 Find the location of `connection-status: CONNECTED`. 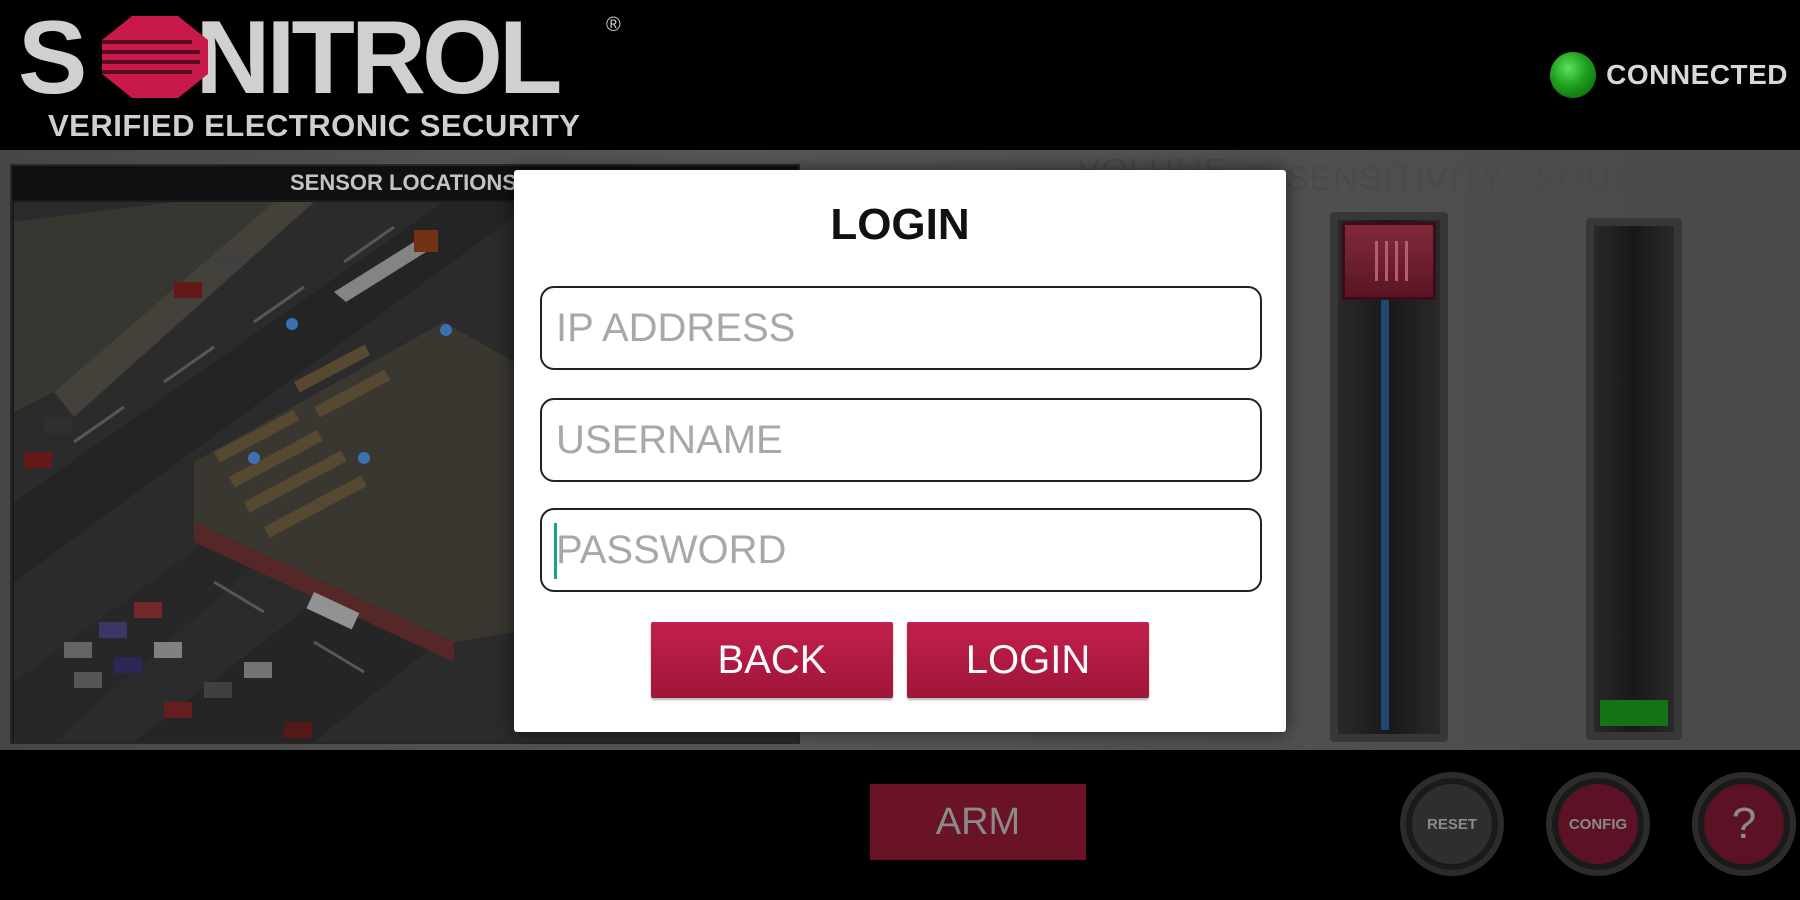

connection-status: CONNECTED is located at coordinates (1669, 75).